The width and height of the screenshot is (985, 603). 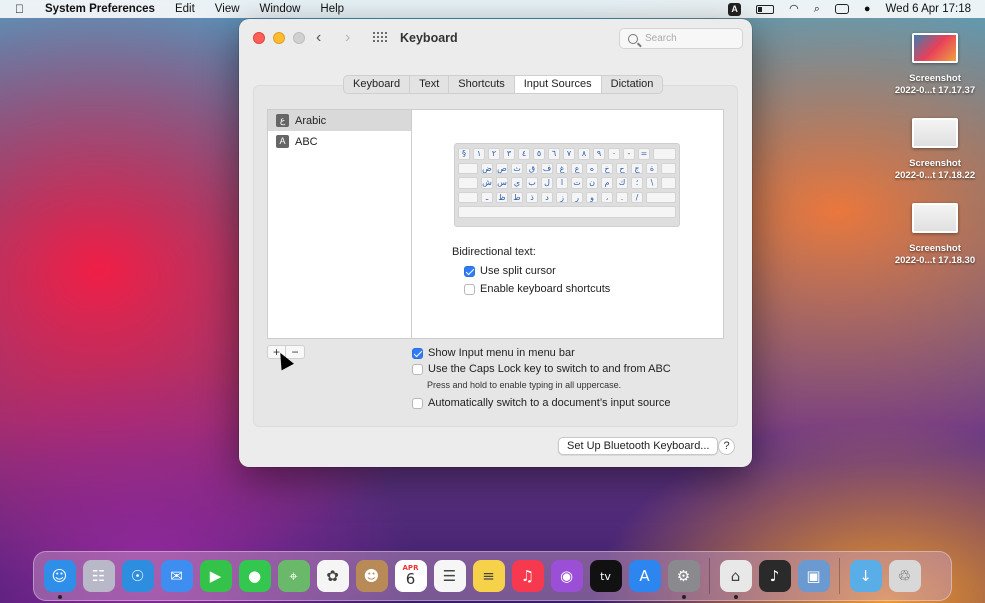 I want to click on input-source-icon: A, so click(x=735, y=9).